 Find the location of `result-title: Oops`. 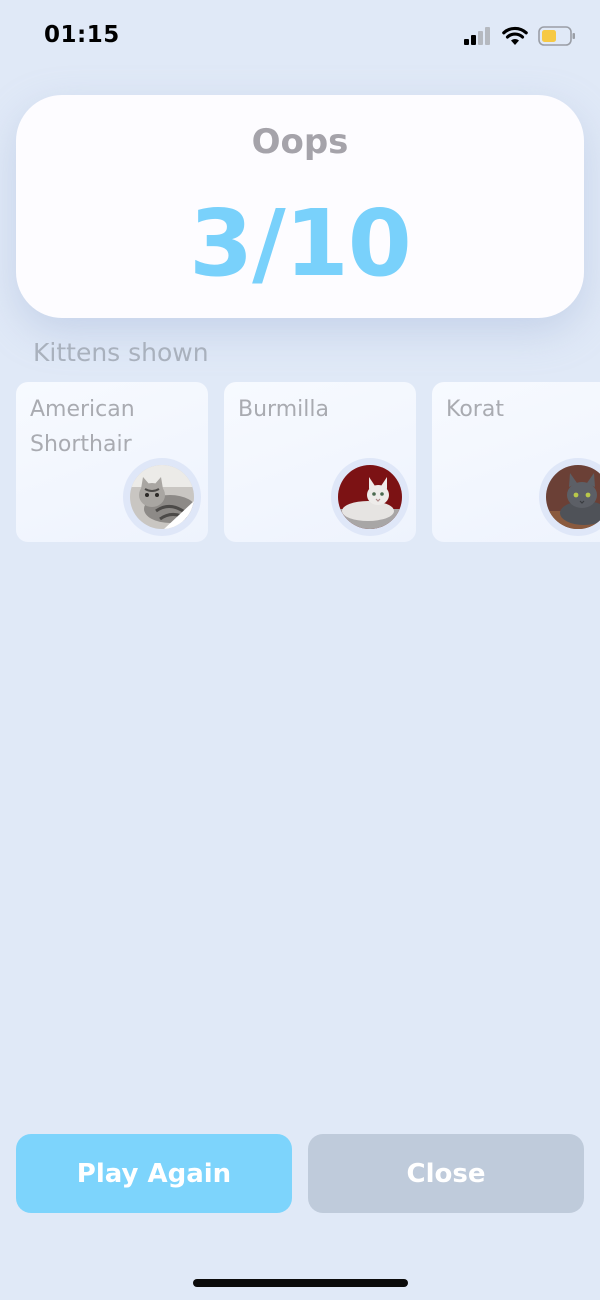

result-title: Oops is located at coordinates (300, 142).